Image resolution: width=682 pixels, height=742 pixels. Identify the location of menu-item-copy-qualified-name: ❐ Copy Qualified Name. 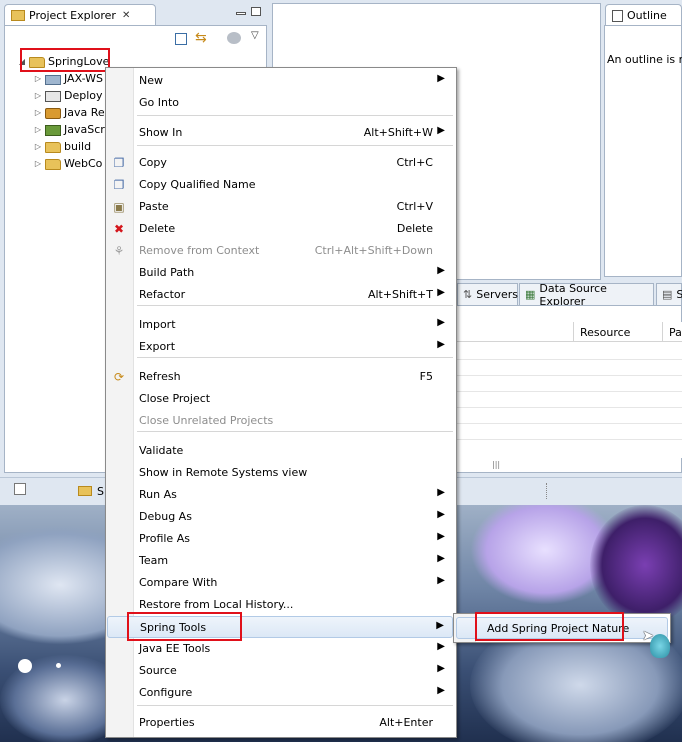
(280, 185).